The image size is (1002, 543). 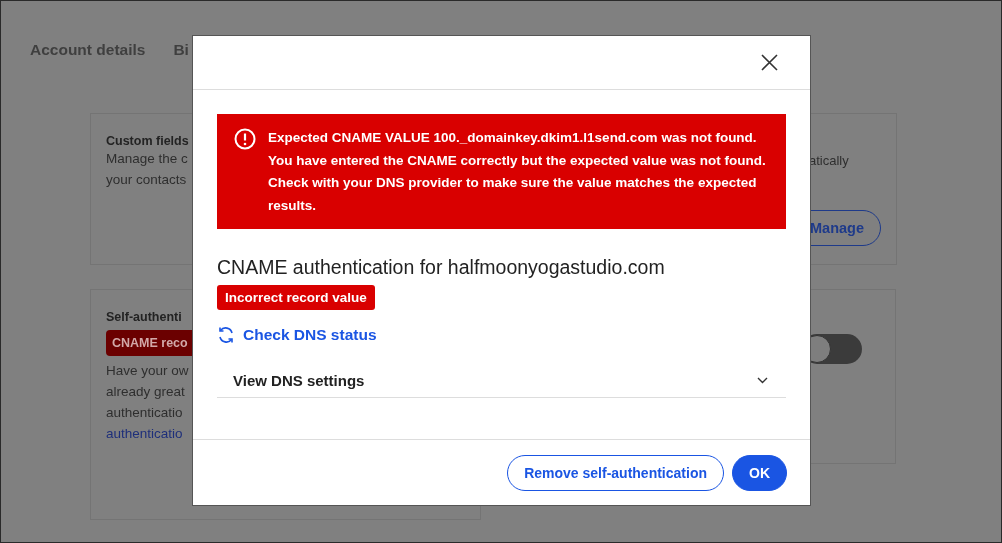 What do you see at coordinates (144, 413) in the screenshot?
I see `card-text: authenticatio` at bounding box center [144, 413].